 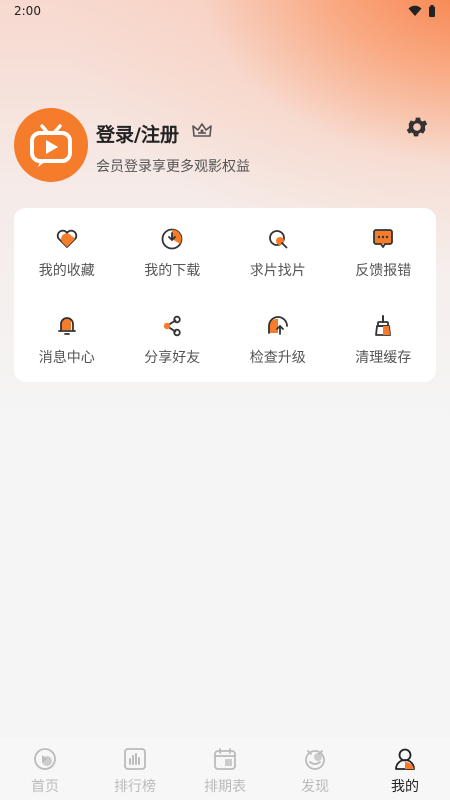 What do you see at coordinates (45, 787) in the screenshot?
I see `tab-label: 首页` at bounding box center [45, 787].